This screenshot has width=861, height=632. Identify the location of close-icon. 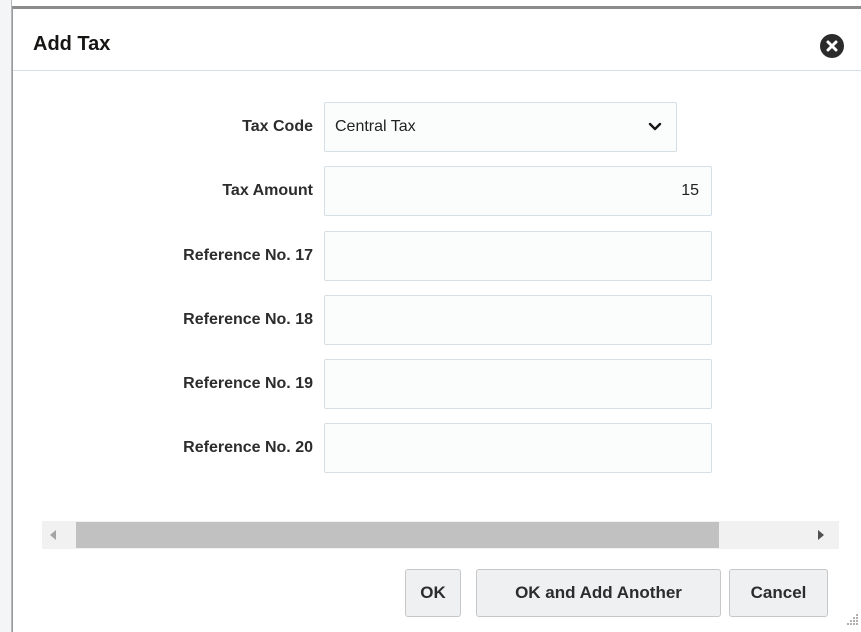
(832, 46).